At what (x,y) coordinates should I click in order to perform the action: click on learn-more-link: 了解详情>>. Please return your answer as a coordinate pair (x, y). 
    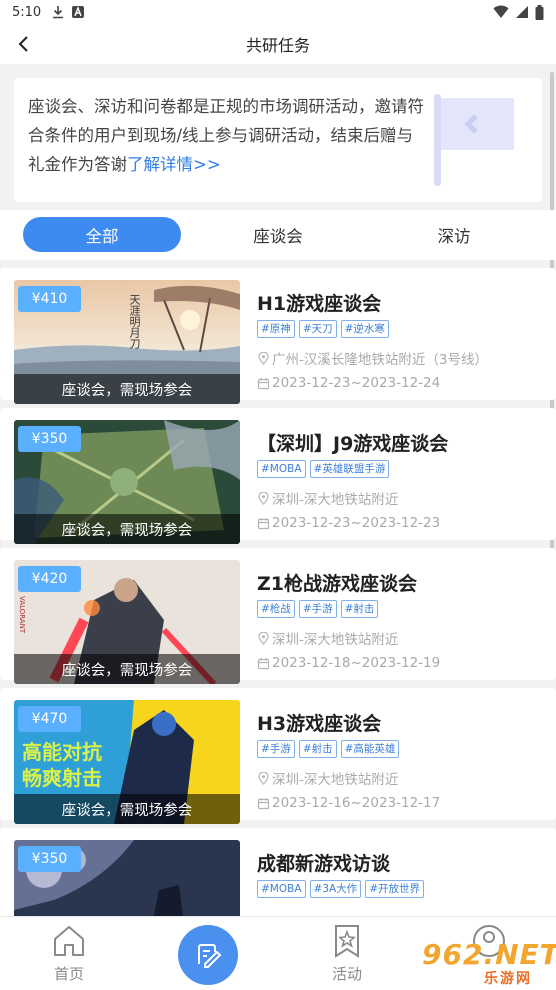
    Looking at the image, I should click on (174, 164).